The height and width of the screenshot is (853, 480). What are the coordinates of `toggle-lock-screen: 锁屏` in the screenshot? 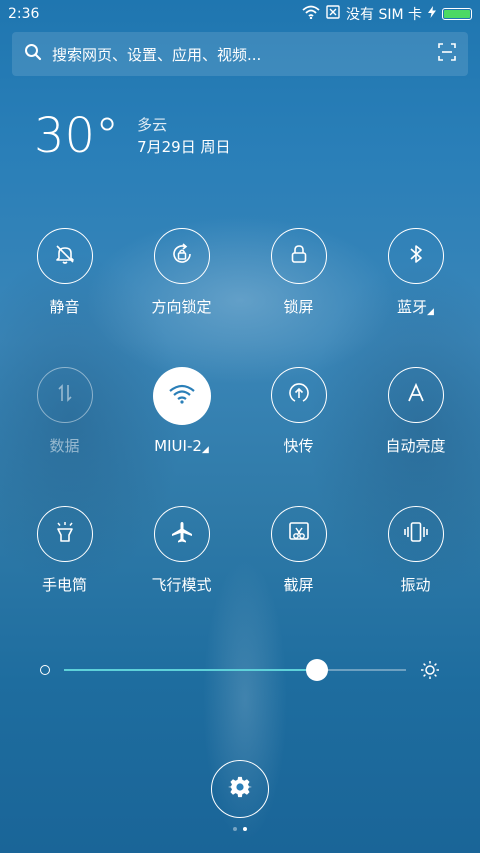 It's located at (298, 297).